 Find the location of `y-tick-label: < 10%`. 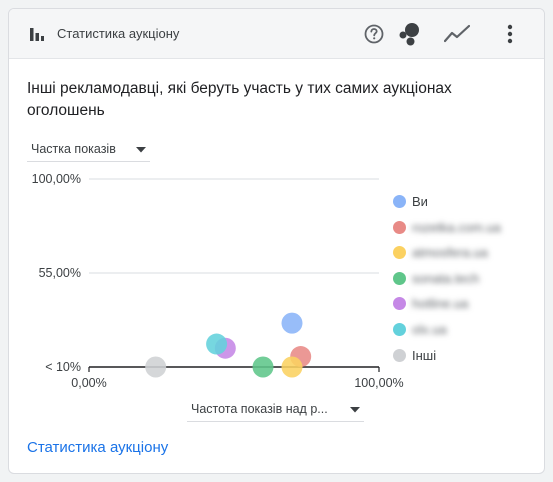

y-tick-label: < 10% is located at coordinates (63, 367).